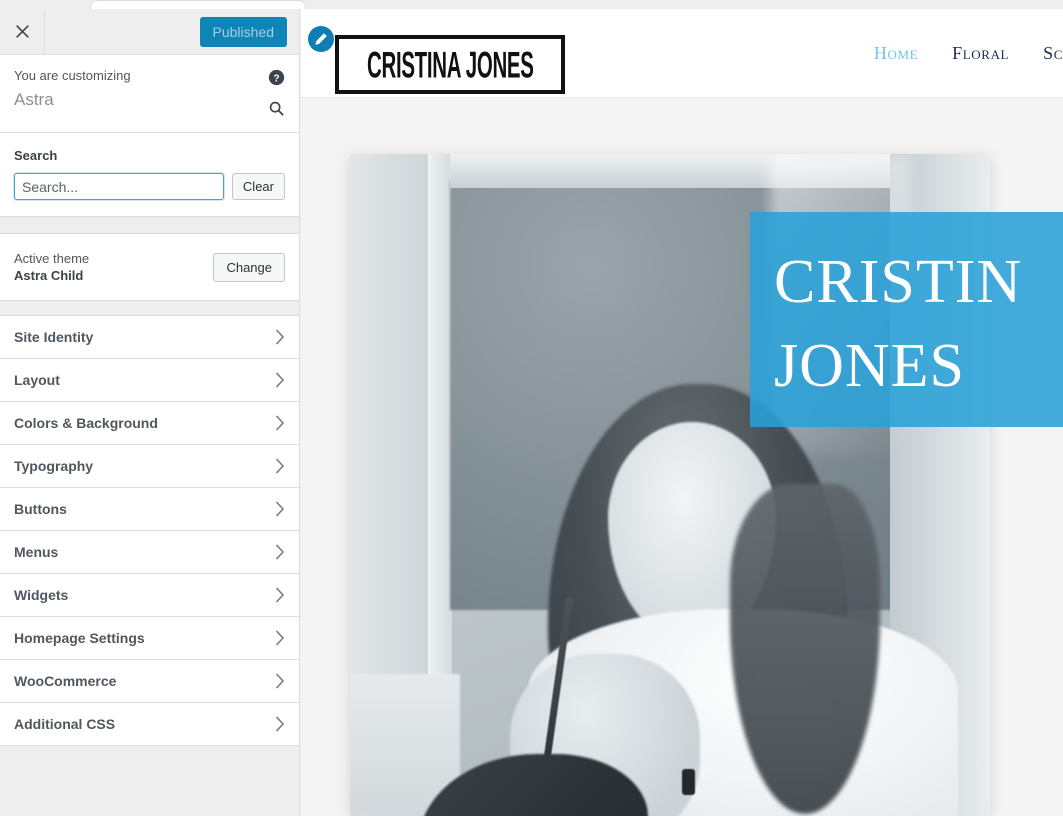 This screenshot has width=1063, height=816. I want to click on primary-navigation: Home Floral Sc, so click(968, 53).